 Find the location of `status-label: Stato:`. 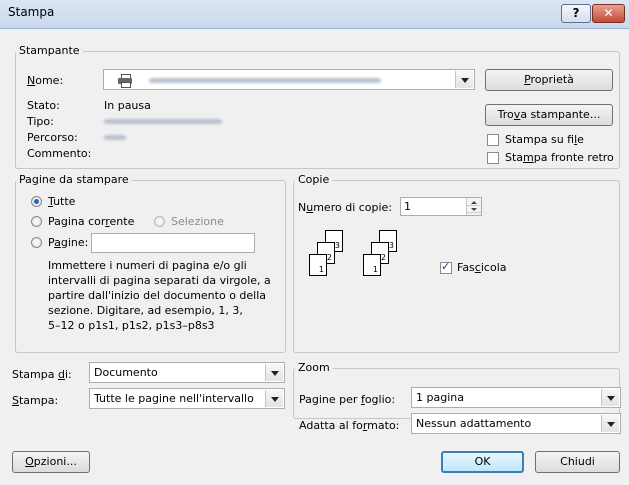

status-label: Stato: is located at coordinates (43, 105).